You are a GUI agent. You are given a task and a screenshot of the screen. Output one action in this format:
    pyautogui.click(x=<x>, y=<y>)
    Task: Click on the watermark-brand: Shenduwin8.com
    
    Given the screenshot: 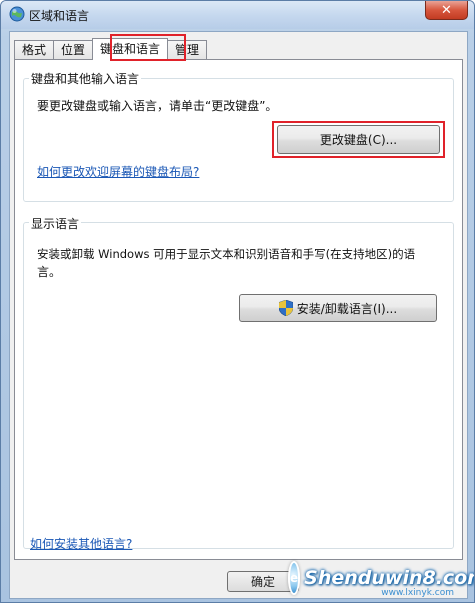 What is the action you would take?
    pyautogui.click(x=389, y=578)
    